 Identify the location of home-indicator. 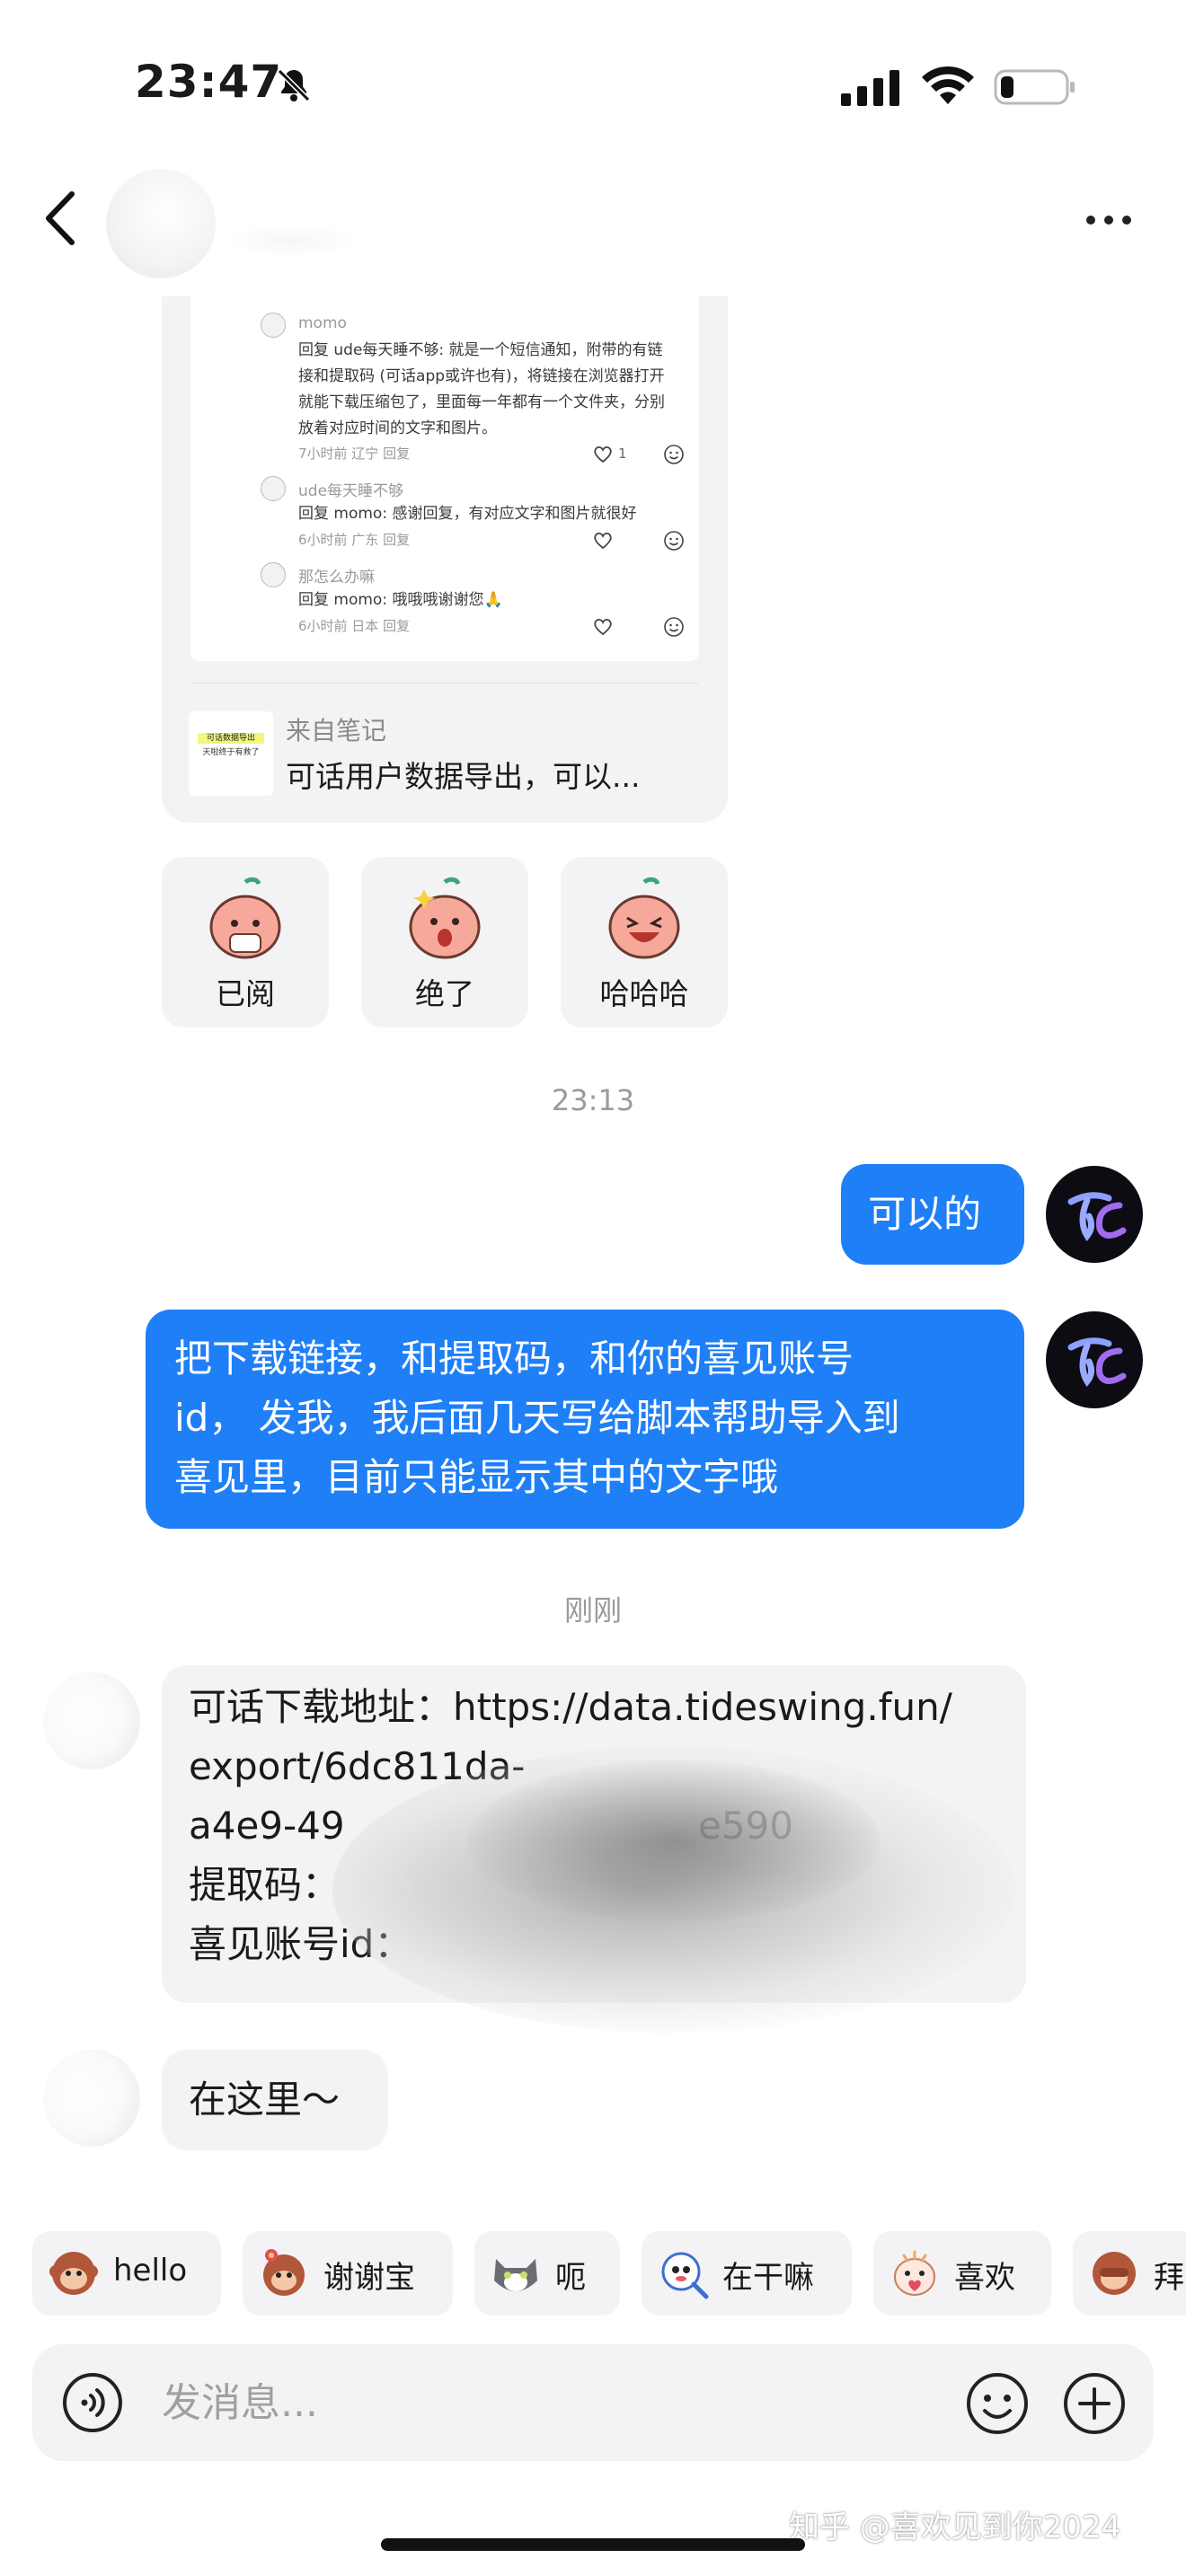
(593, 2544).